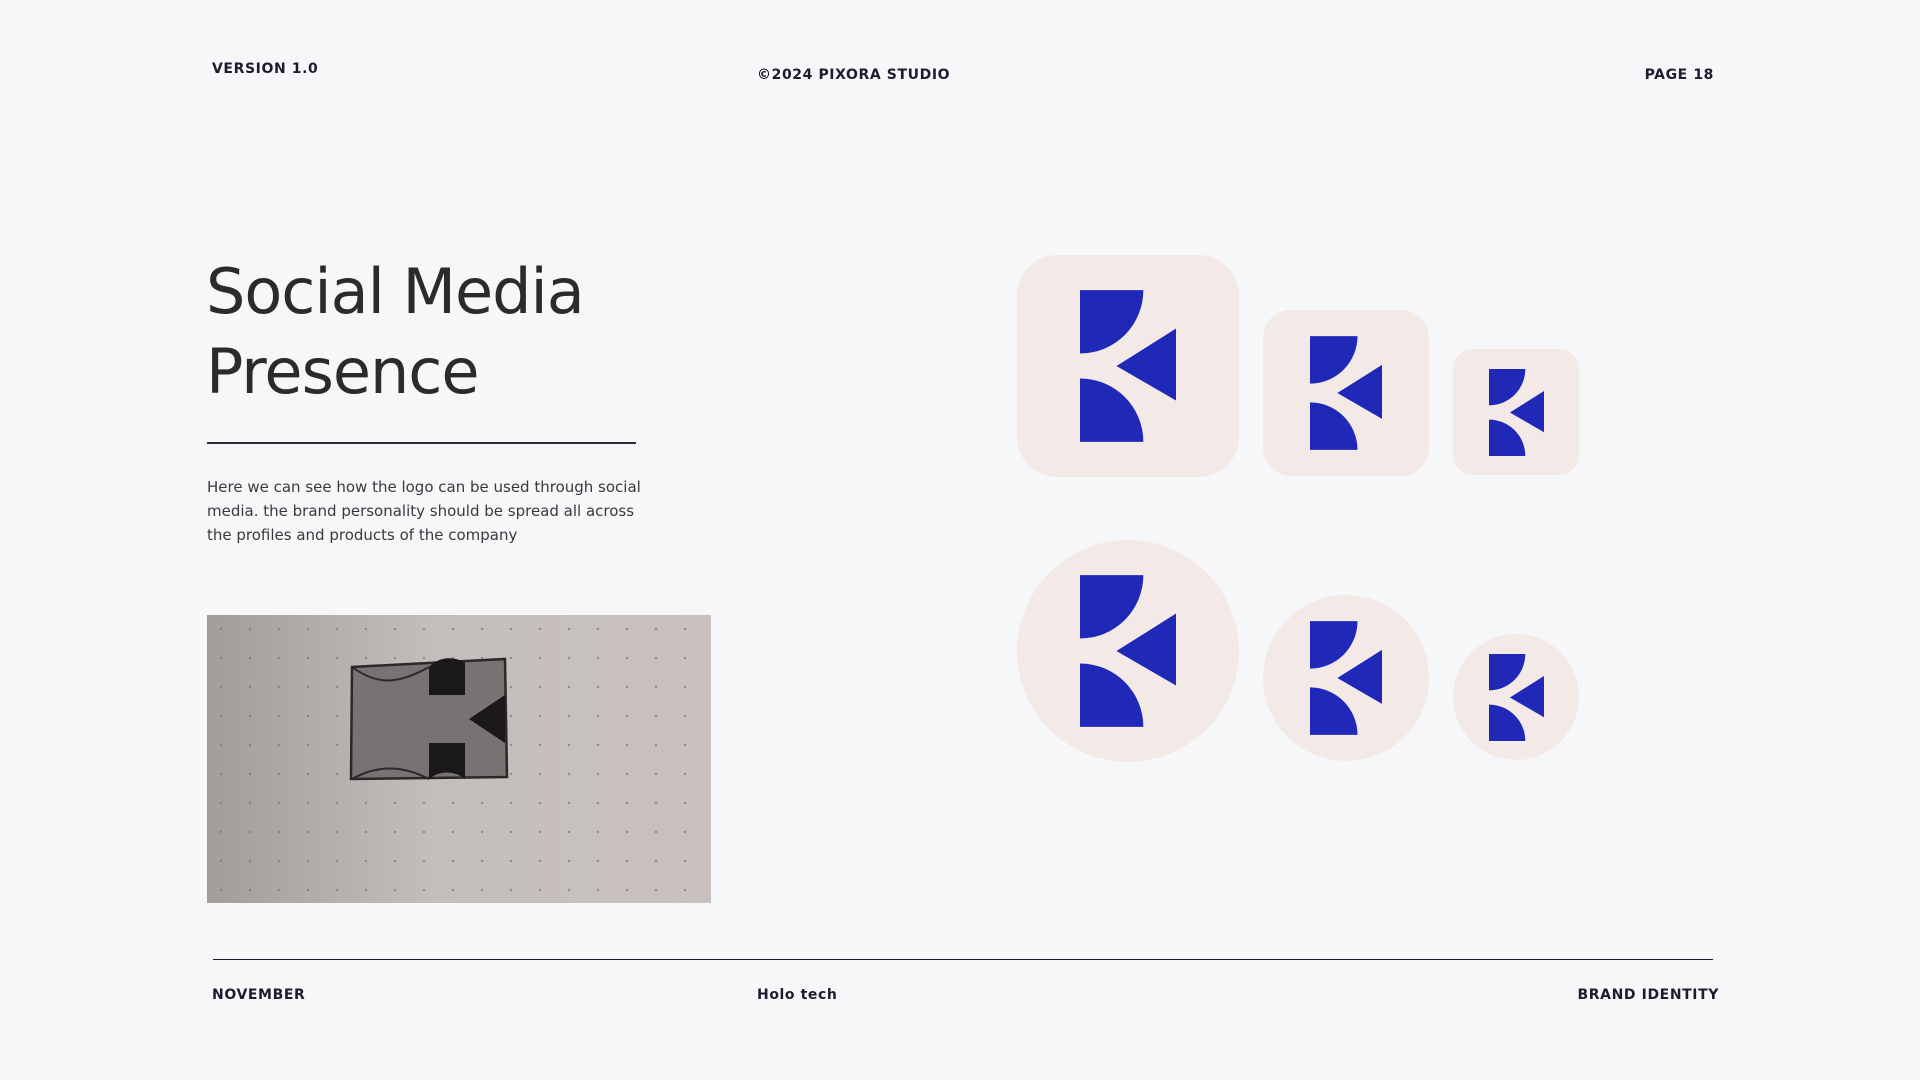  Describe the element at coordinates (459, 759) in the screenshot. I see `logo-sketch-image` at that location.